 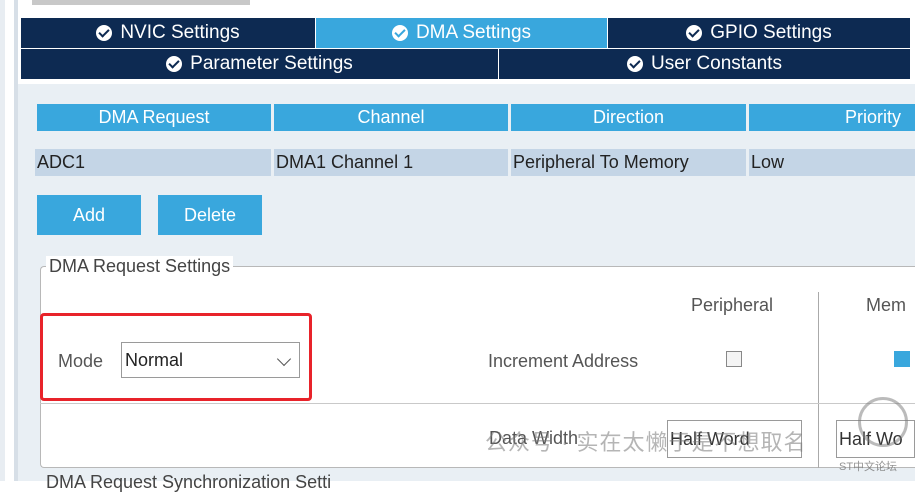 I want to click on cell-channel: DMA1 Channel 1, so click(x=391, y=162).